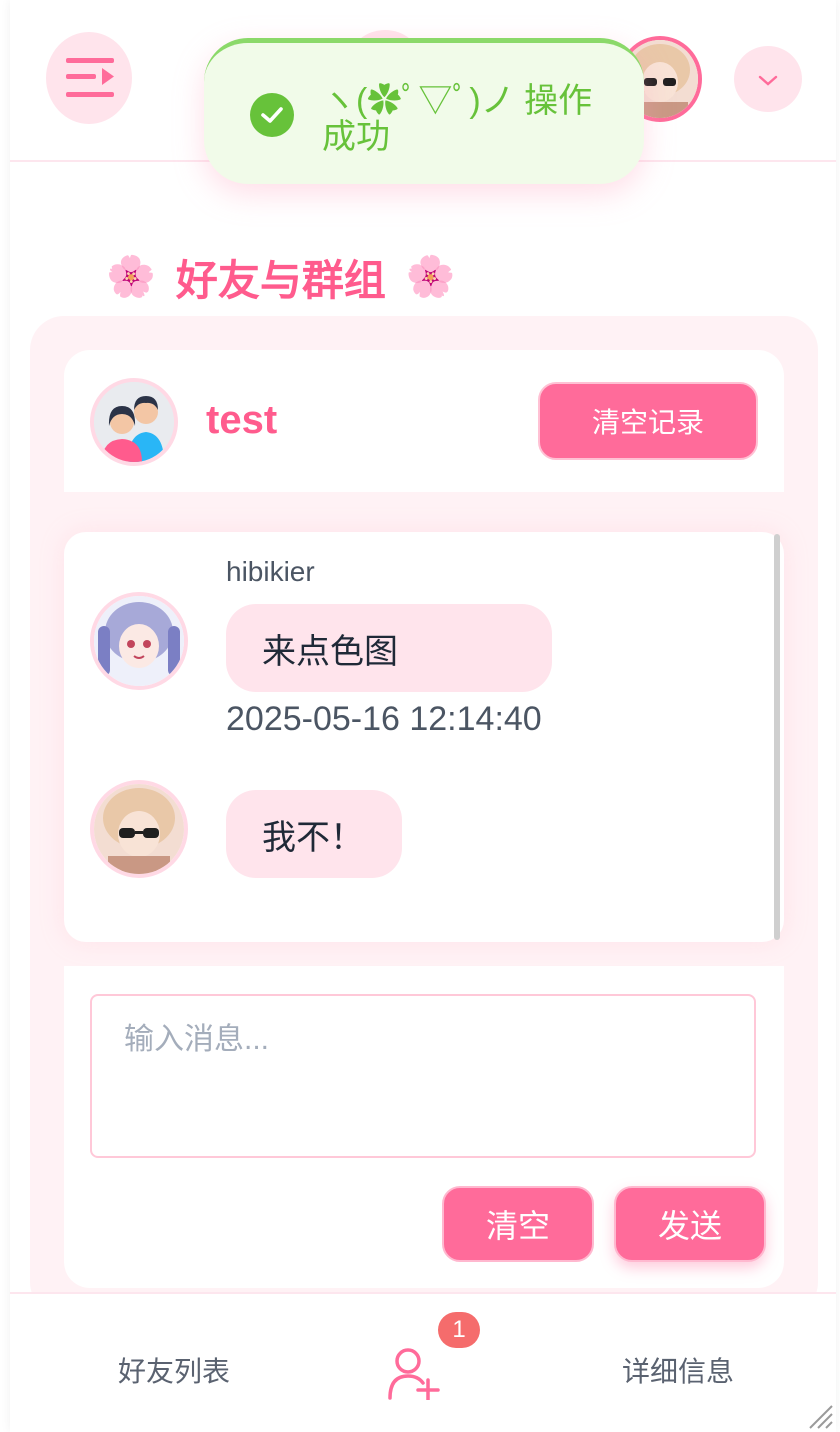 Image resolution: width=840 pixels, height=1432 pixels. What do you see at coordinates (174, 1370) in the screenshot?
I see `nav-friends-list: 好友列表` at bounding box center [174, 1370].